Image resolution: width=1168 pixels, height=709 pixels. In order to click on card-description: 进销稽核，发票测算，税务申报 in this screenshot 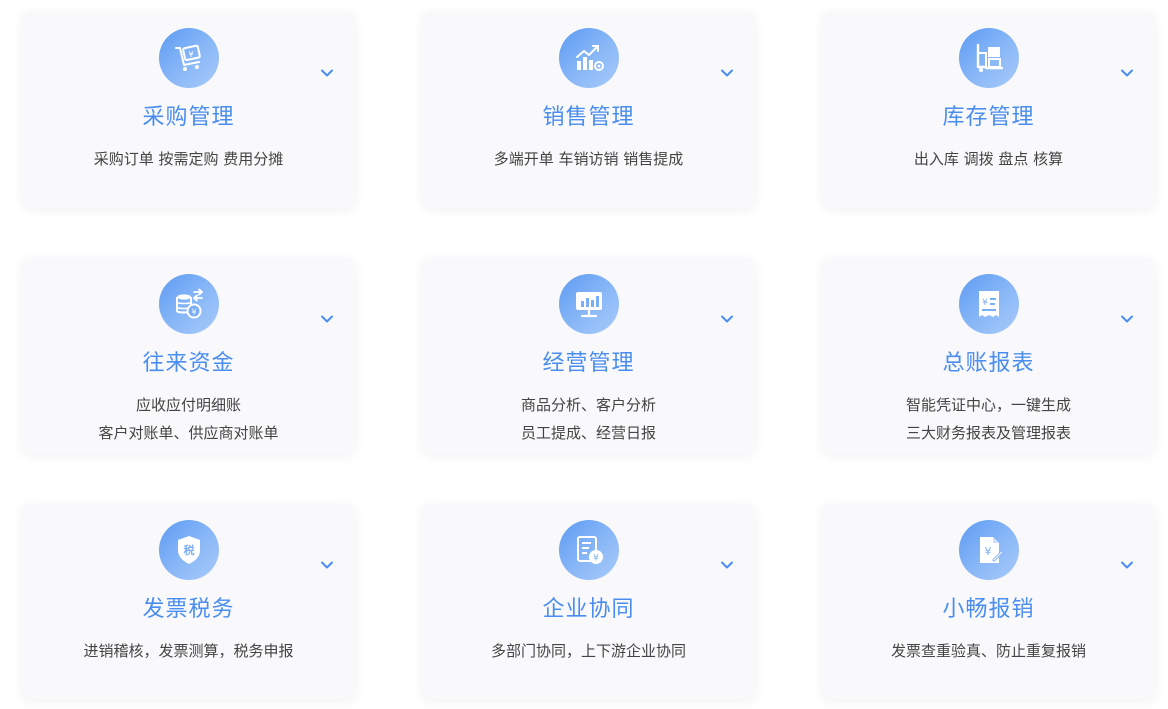, I will do `click(188, 651)`.